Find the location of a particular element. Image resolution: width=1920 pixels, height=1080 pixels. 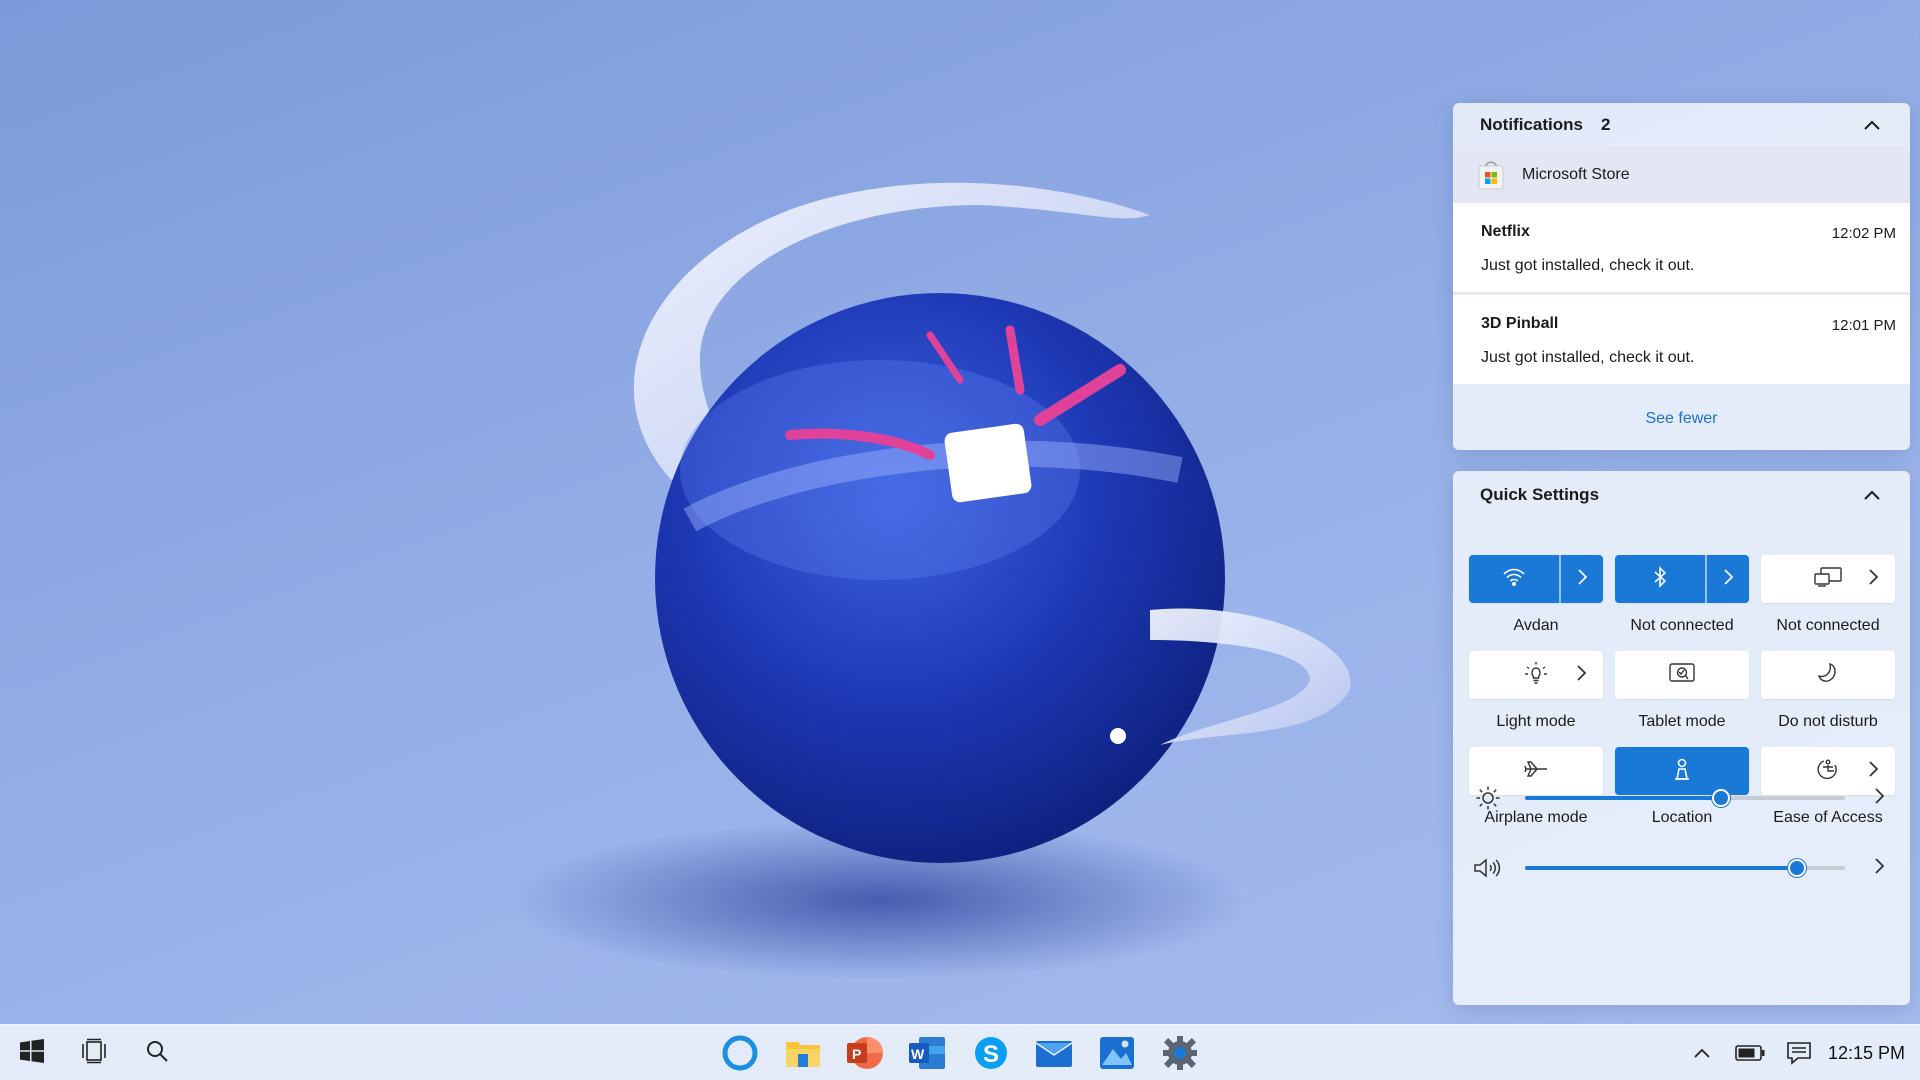

tile-project: Not connected is located at coordinates (1828, 603).